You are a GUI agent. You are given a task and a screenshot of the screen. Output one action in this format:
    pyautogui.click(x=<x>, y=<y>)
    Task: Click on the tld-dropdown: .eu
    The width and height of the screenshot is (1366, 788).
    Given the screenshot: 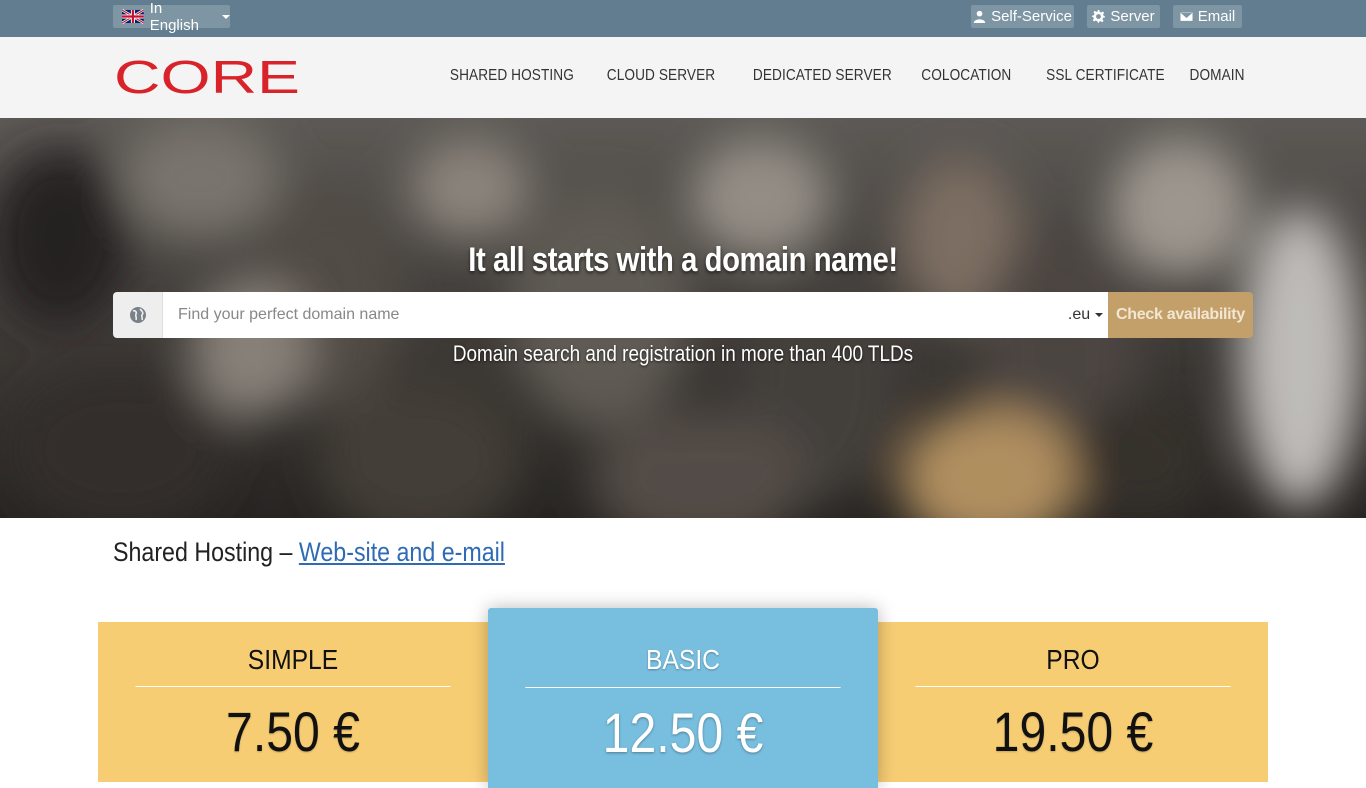 What is the action you would take?
    pyautogui.click(x=1085, y=315)
    